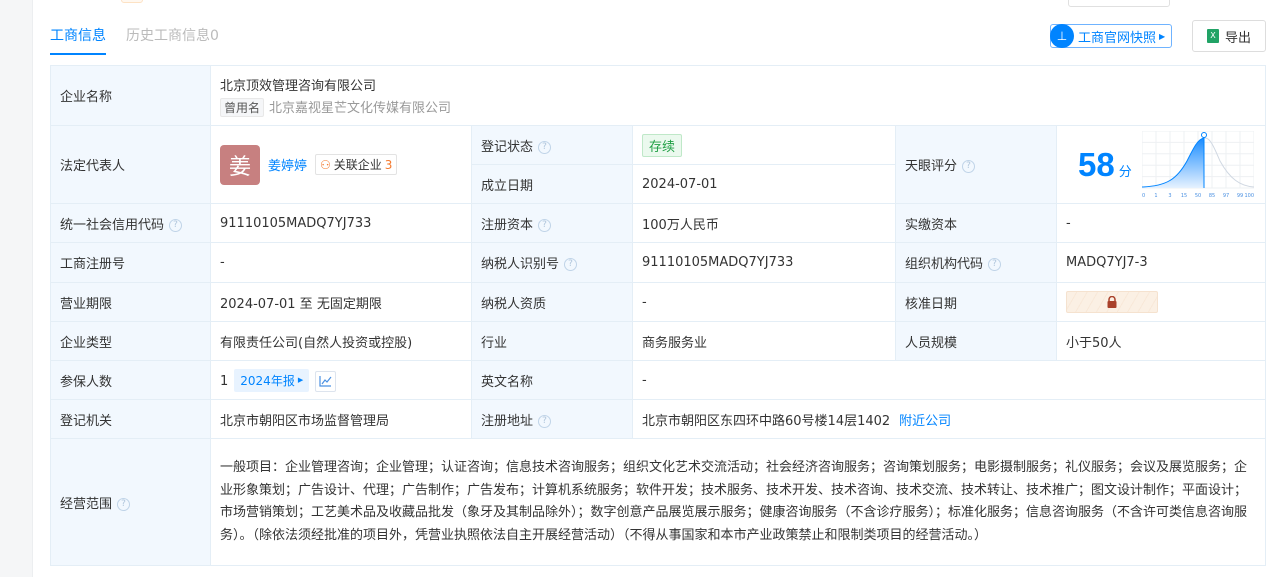  What do you see at coordinates (507, 147) in the screenshot?
I see `status-label: 登记状态` at bounding box center [507, 147].